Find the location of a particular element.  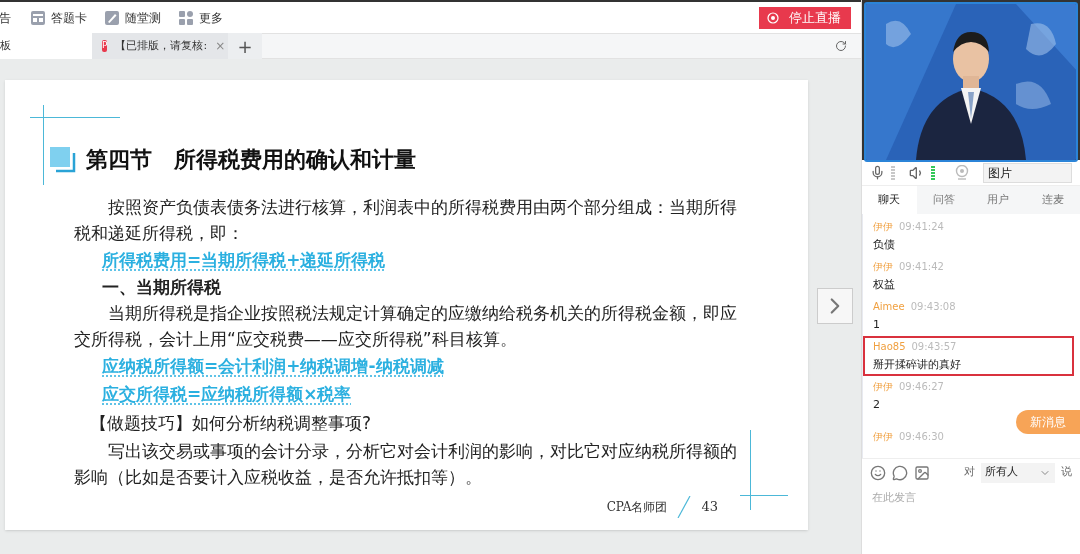

tab-title: 【已排版，请复核: is located at coordinates (161, 45).